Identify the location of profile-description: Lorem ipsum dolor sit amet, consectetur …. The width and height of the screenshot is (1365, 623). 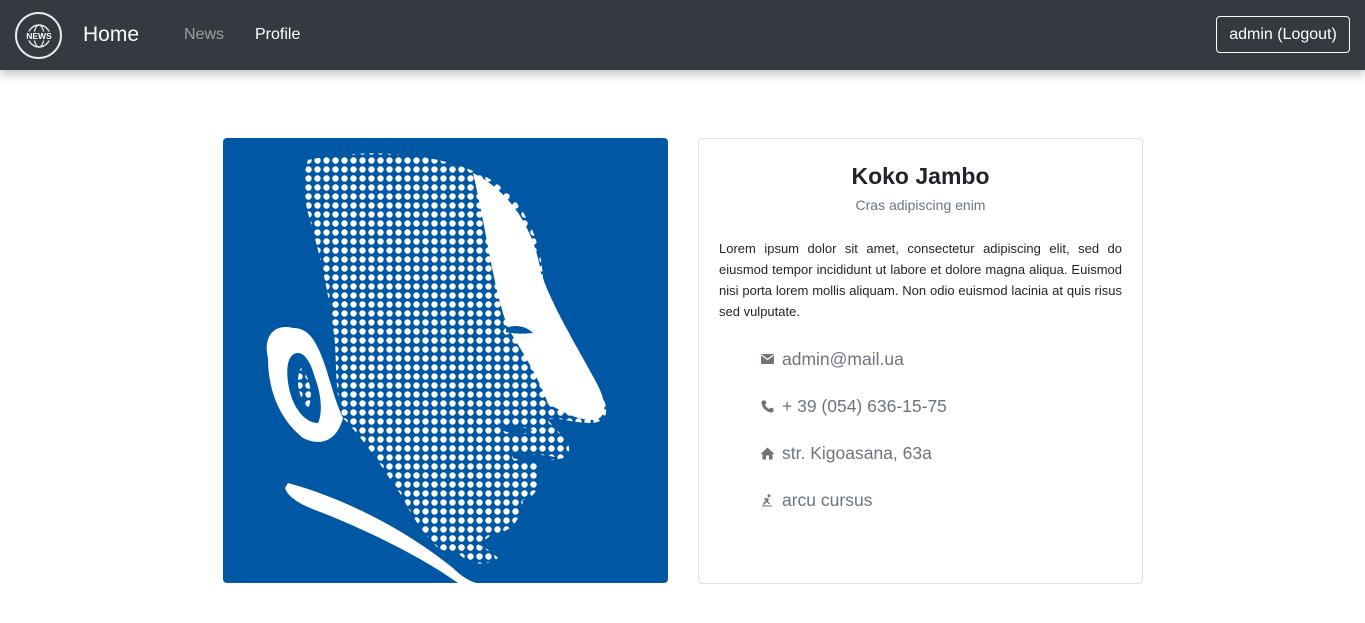
(920, 280).